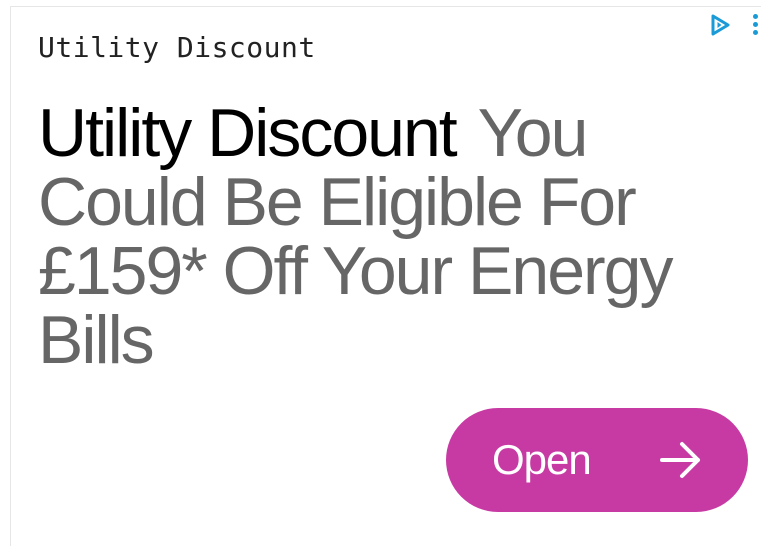 This screenshot has height=546, width=761. I want to click on arrow-right-icon, so click(680, 460).